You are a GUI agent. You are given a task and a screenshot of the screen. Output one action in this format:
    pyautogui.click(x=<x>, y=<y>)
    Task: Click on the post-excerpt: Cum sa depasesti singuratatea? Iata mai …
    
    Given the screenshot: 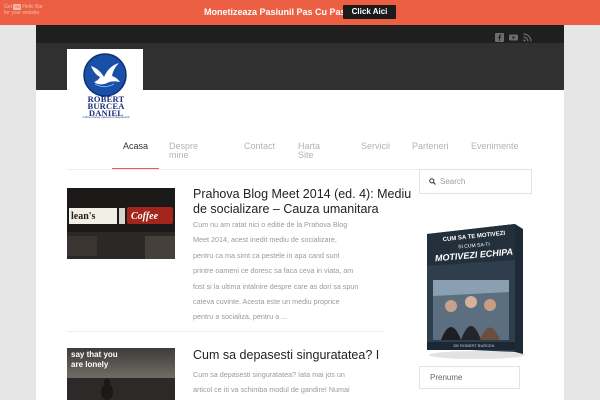 What is the action you would take?
    pyautogui.click(x=289, y=382)
    